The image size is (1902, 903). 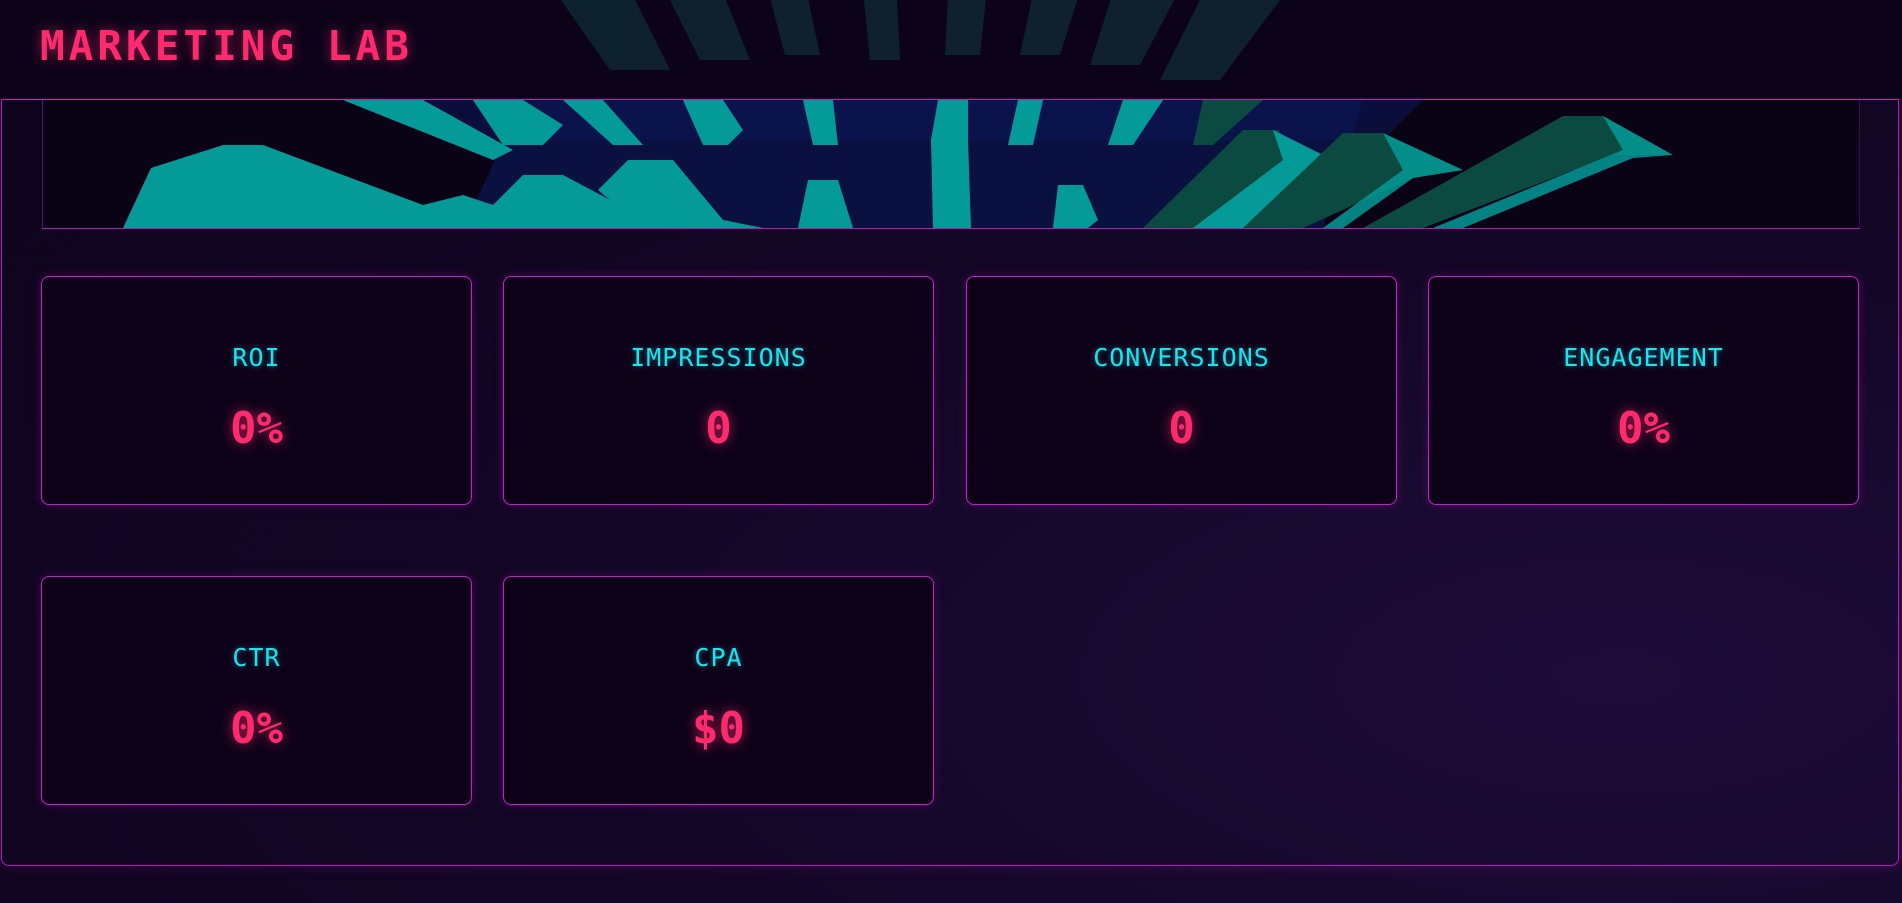 I want to click on metric-label: CONVERSIONS, so click(x=1181, y=357).